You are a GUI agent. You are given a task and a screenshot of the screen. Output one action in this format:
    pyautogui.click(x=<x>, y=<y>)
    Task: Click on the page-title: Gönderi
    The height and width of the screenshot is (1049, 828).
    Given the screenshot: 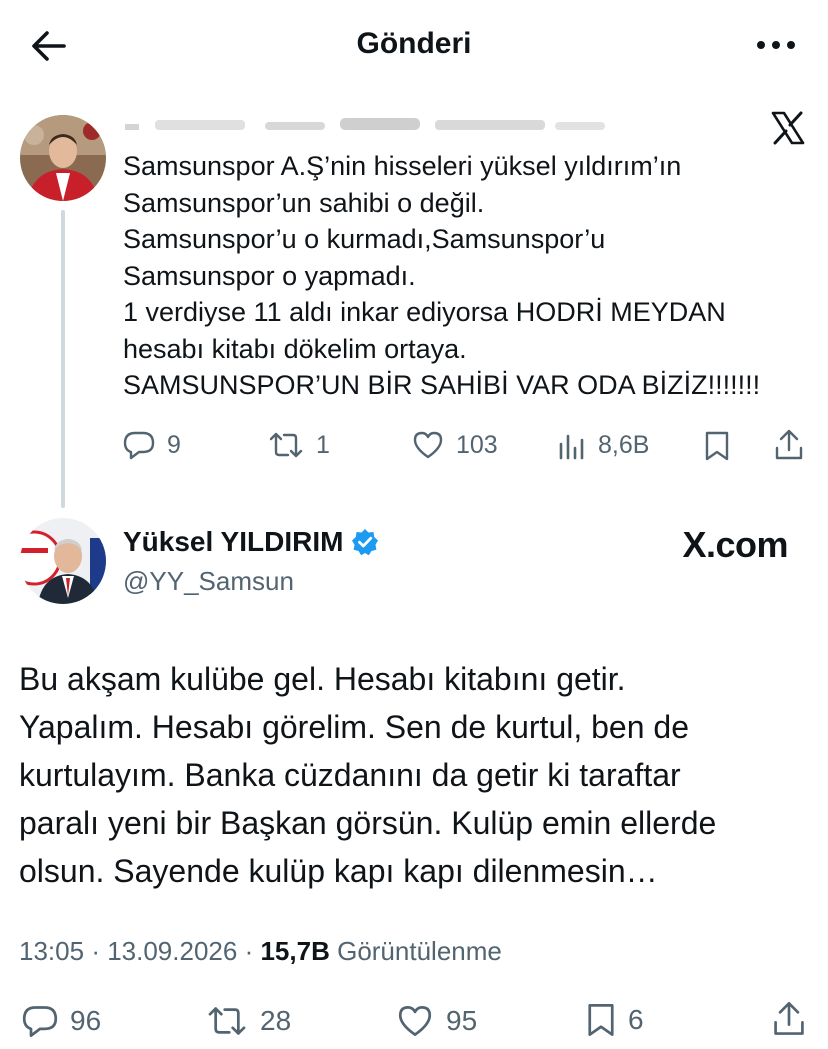 What is the action you would take?
    pyautogui.click(x=414, y=43)
    